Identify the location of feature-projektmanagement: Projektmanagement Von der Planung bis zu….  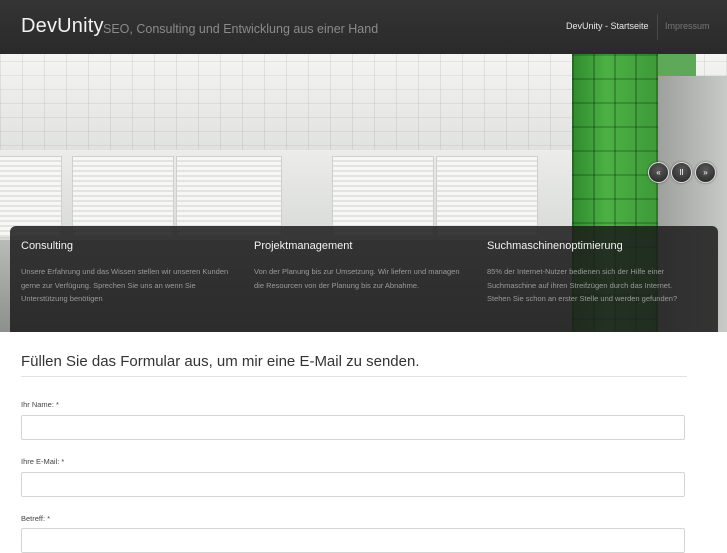
(359, 266).